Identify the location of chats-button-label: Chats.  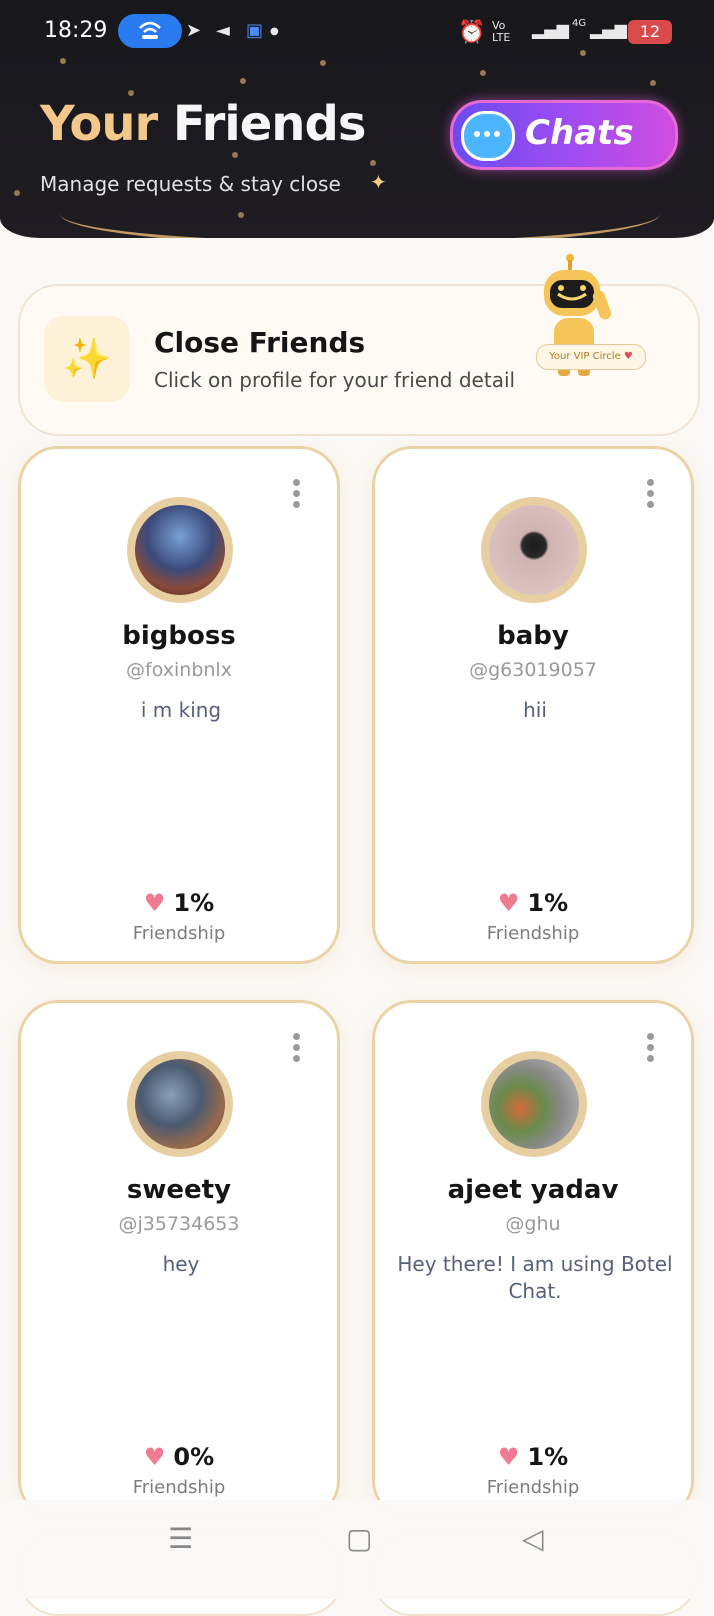
(579, 133).